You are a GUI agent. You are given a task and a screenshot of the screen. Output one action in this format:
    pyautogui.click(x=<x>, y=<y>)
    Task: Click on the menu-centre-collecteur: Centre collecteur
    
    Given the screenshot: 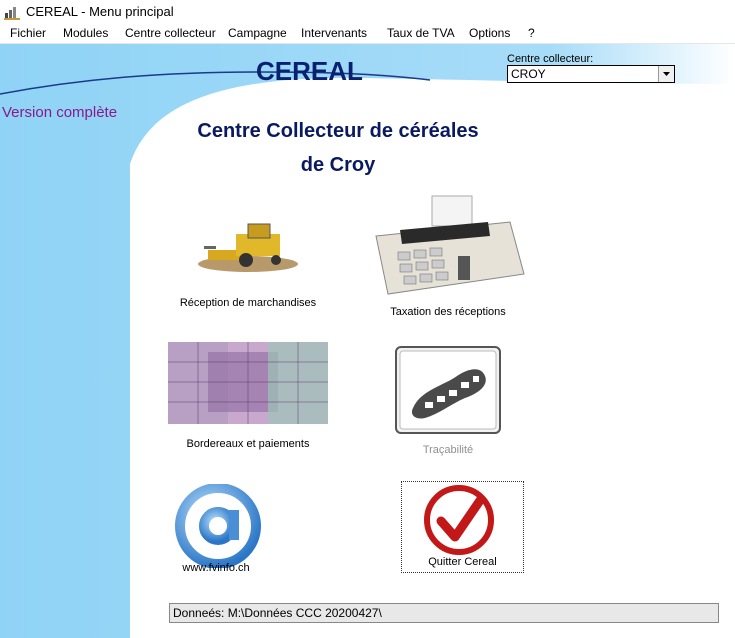 What is the action you would take?
    pyautogui.click(x=170, y=33)
    